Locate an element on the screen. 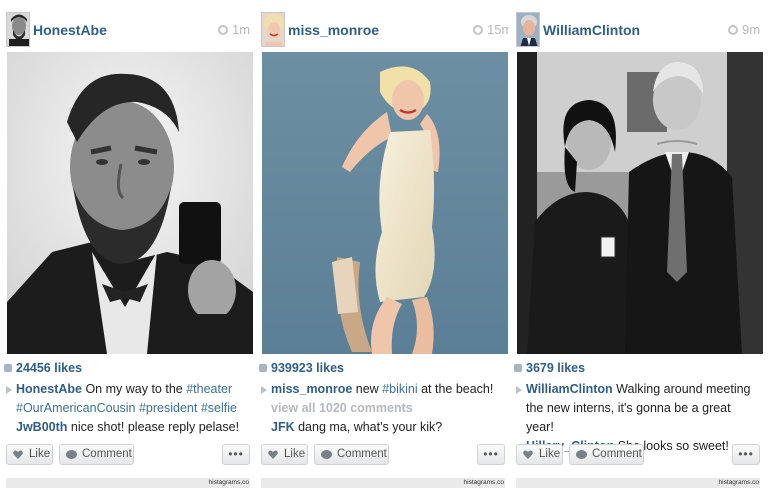  comment: JwB00th nice shot! please reply pelase! is located at coordinates (128, 427).